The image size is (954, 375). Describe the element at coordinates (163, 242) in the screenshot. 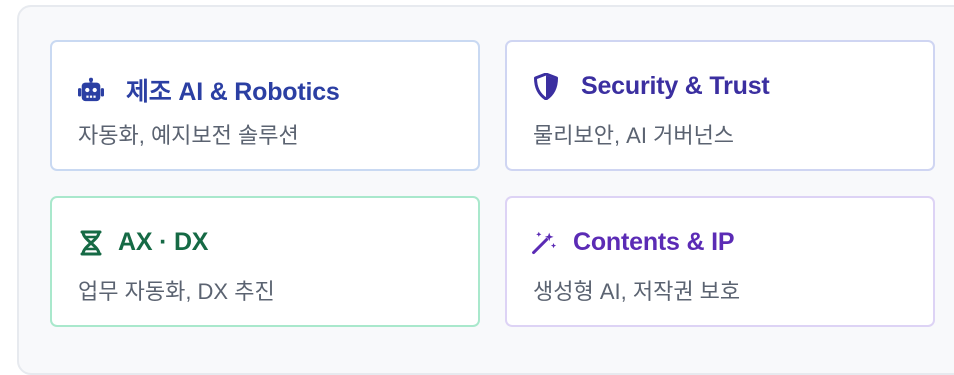

I see `card-title-text: AX · DX` at that location.